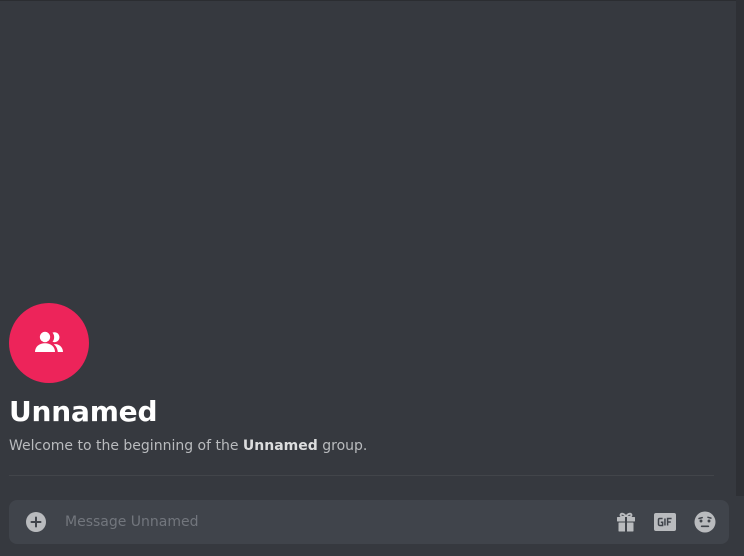 Image resolution: width=744 pixels, height=556 pixels. Describe the element at coordinates (361, 475) in the screenshot. I see `welcome-divider` at that location.